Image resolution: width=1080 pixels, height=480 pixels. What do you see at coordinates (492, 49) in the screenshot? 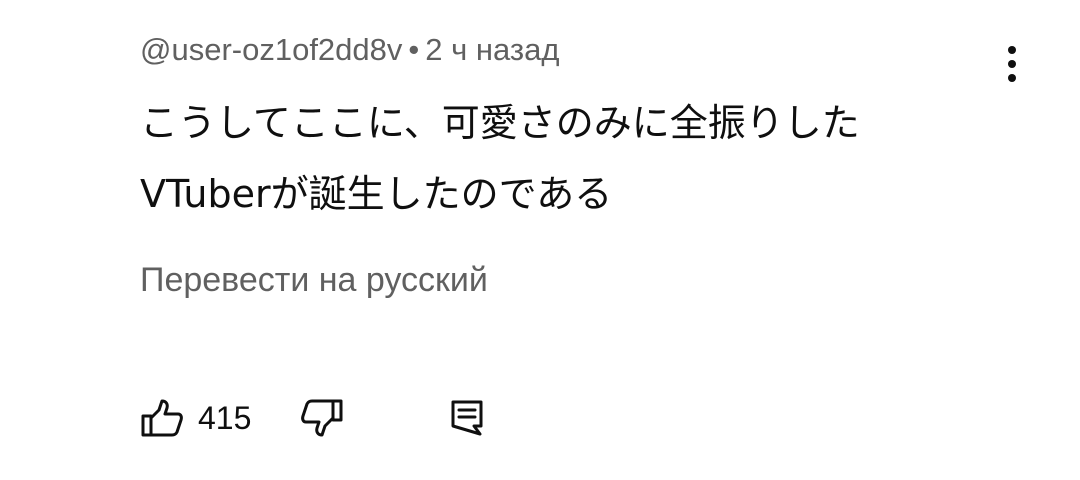
I see `comment-timestamp: 2 ч назад` at bounding box center [492, 49].